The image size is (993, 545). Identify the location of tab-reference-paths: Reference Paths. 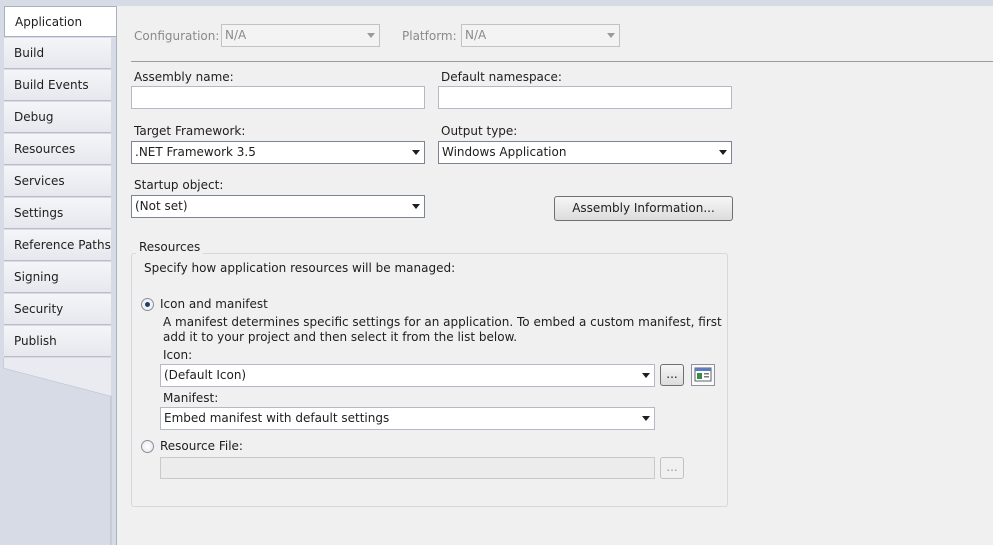
(57, 245).